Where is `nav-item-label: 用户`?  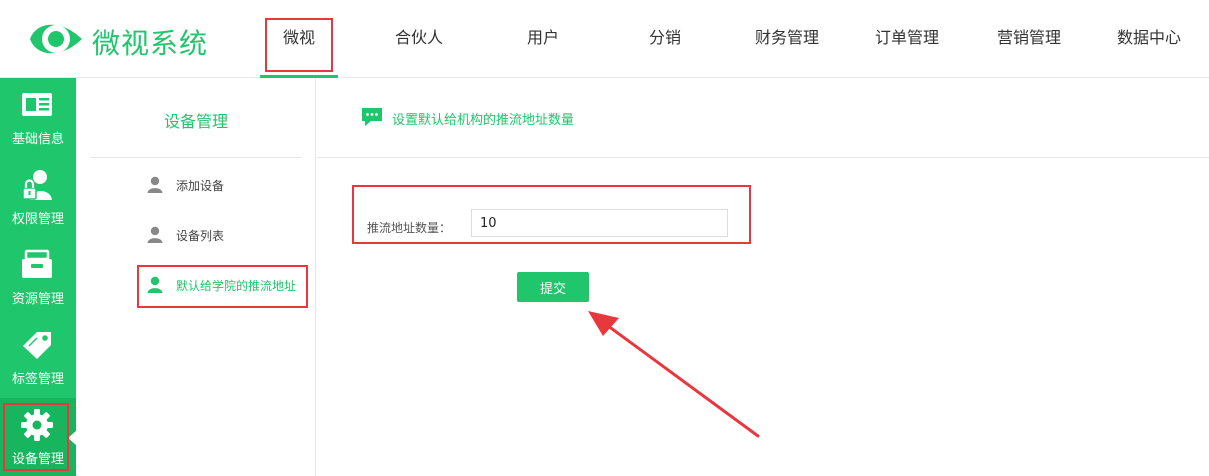
nav-item-label: 用户 is located at coordinates (542, 37).